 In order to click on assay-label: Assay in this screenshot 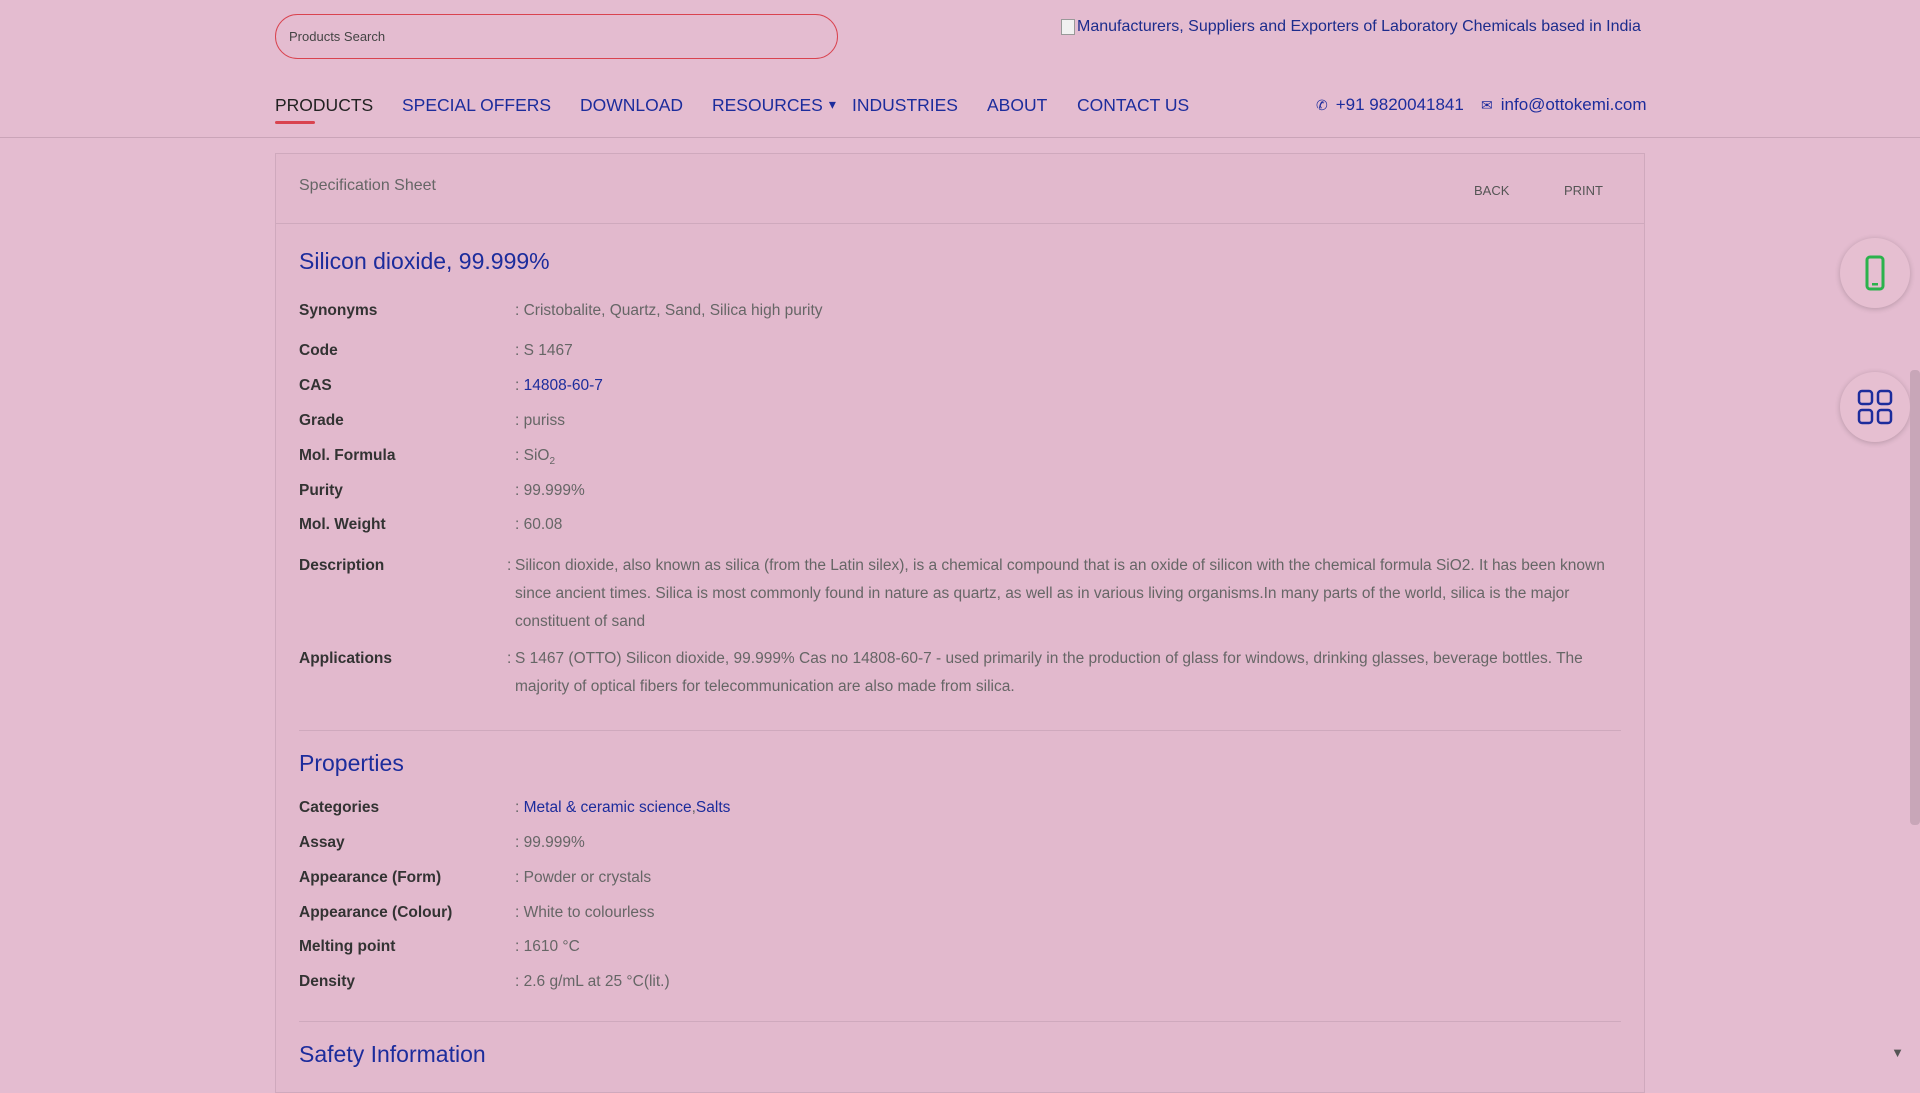, I will do `click(322, 842)`.